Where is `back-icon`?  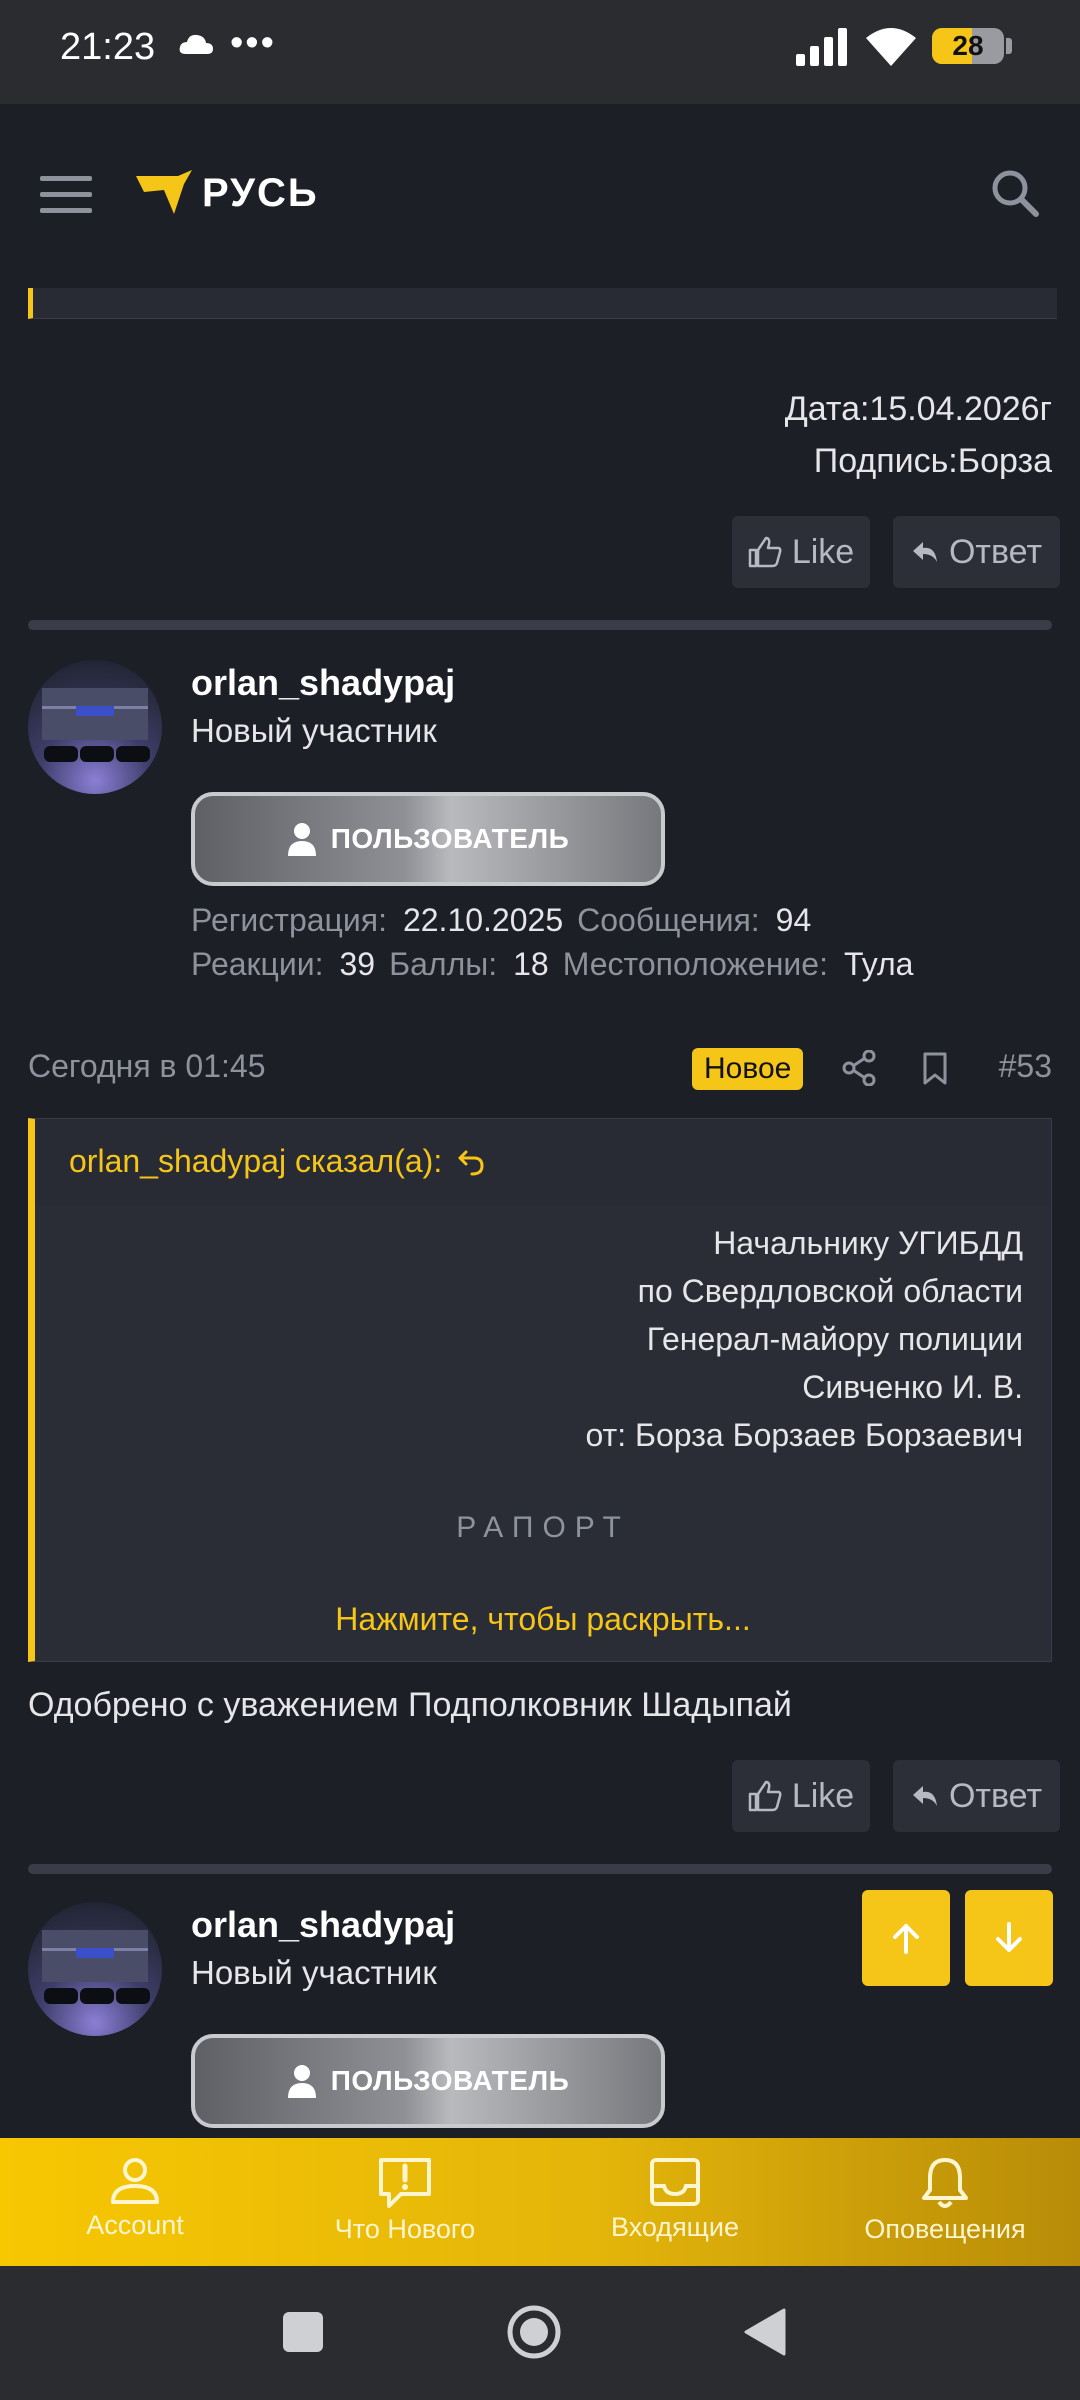
back-icon is located at coordinates (765, 2332).